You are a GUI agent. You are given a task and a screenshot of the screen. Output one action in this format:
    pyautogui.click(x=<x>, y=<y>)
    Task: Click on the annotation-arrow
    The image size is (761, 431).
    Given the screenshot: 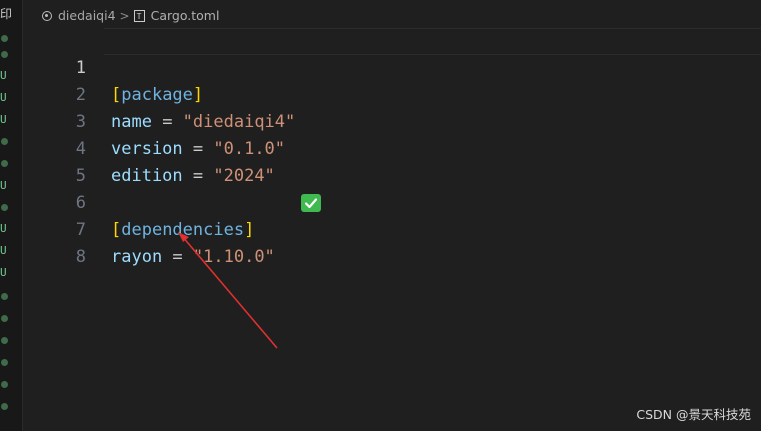 What is the action you would take?
    pyautogui.click(x=228, y=290)
    